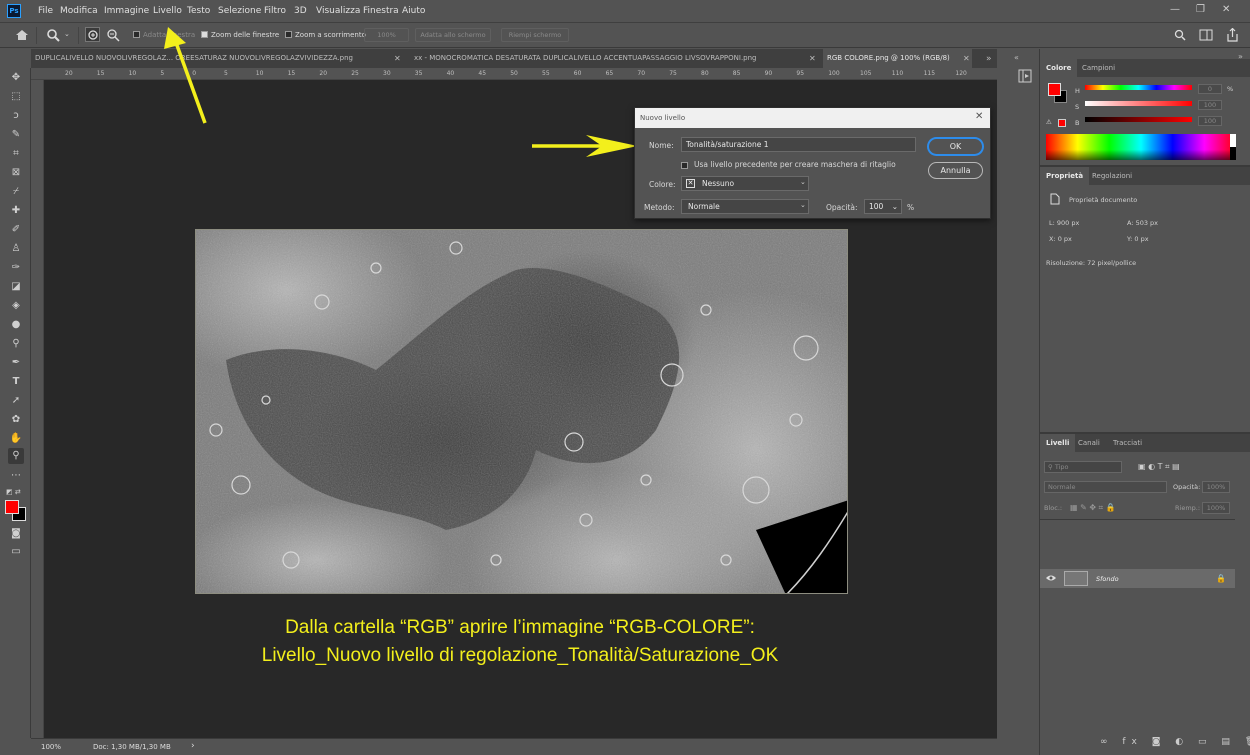 The image size is (1250, 755). Describe the element at coordinates (16, 306) in the screenshot. I see `paint-bucket-icon: ◈` at that location.